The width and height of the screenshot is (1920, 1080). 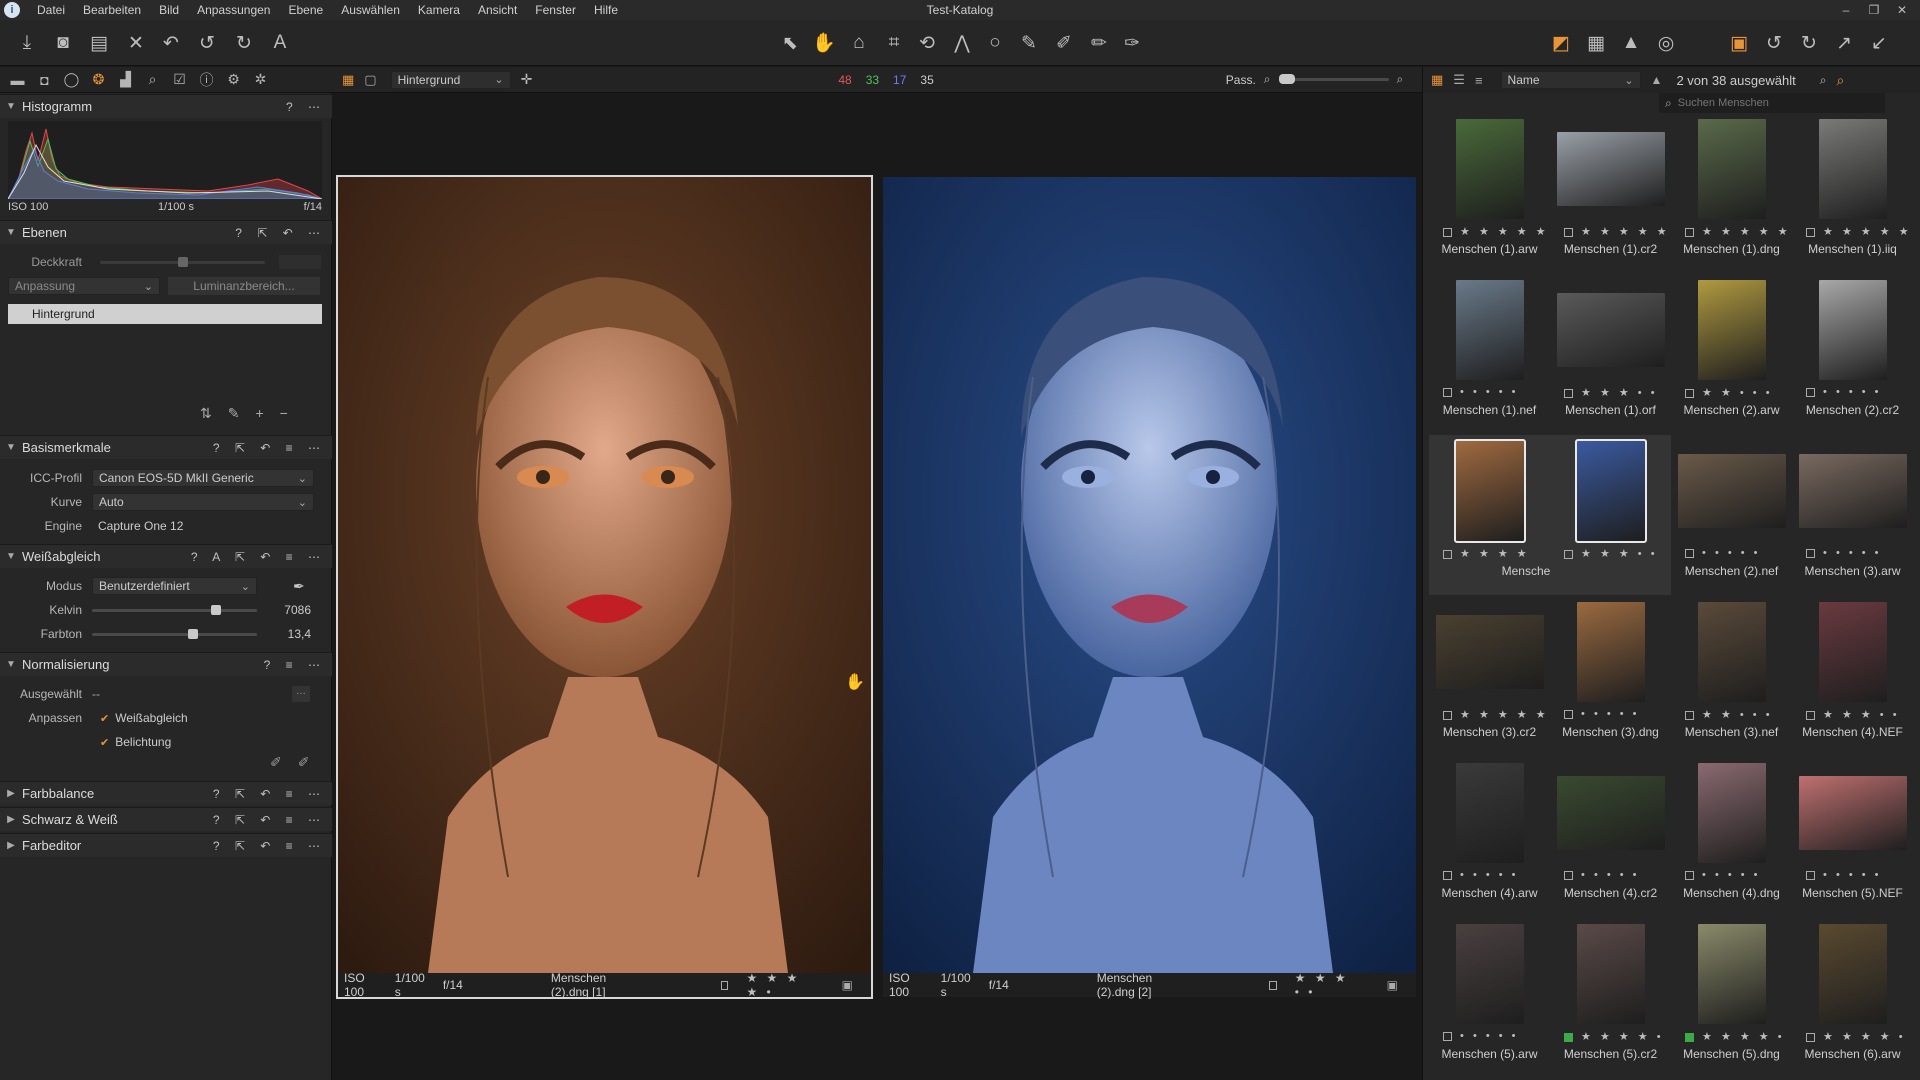 What do you see at coordinates (203, 502) in the screenshot?
I see `curve-dropdown: Auto` at bounding box center [203, 502].